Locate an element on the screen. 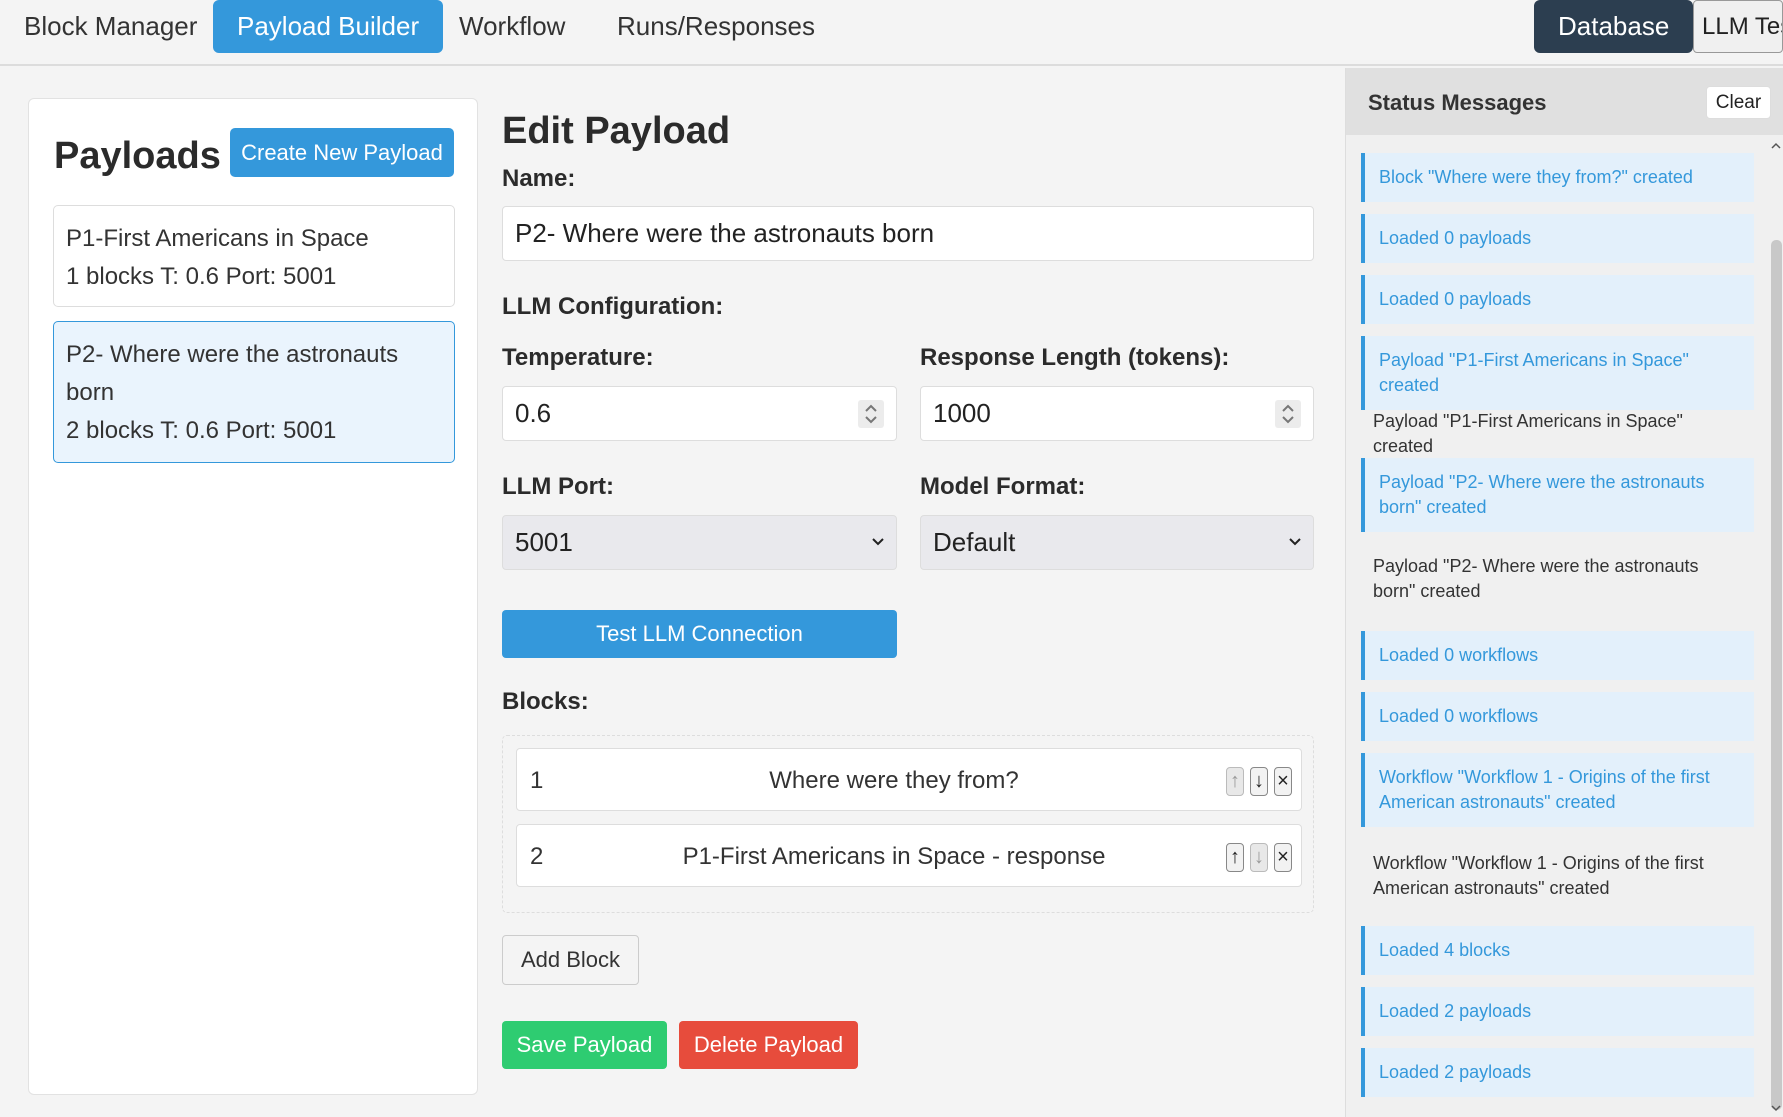 The width and height of the screenshot is (1783, 1117). block-text: Where were they from? is located at coordinates (894, 780).